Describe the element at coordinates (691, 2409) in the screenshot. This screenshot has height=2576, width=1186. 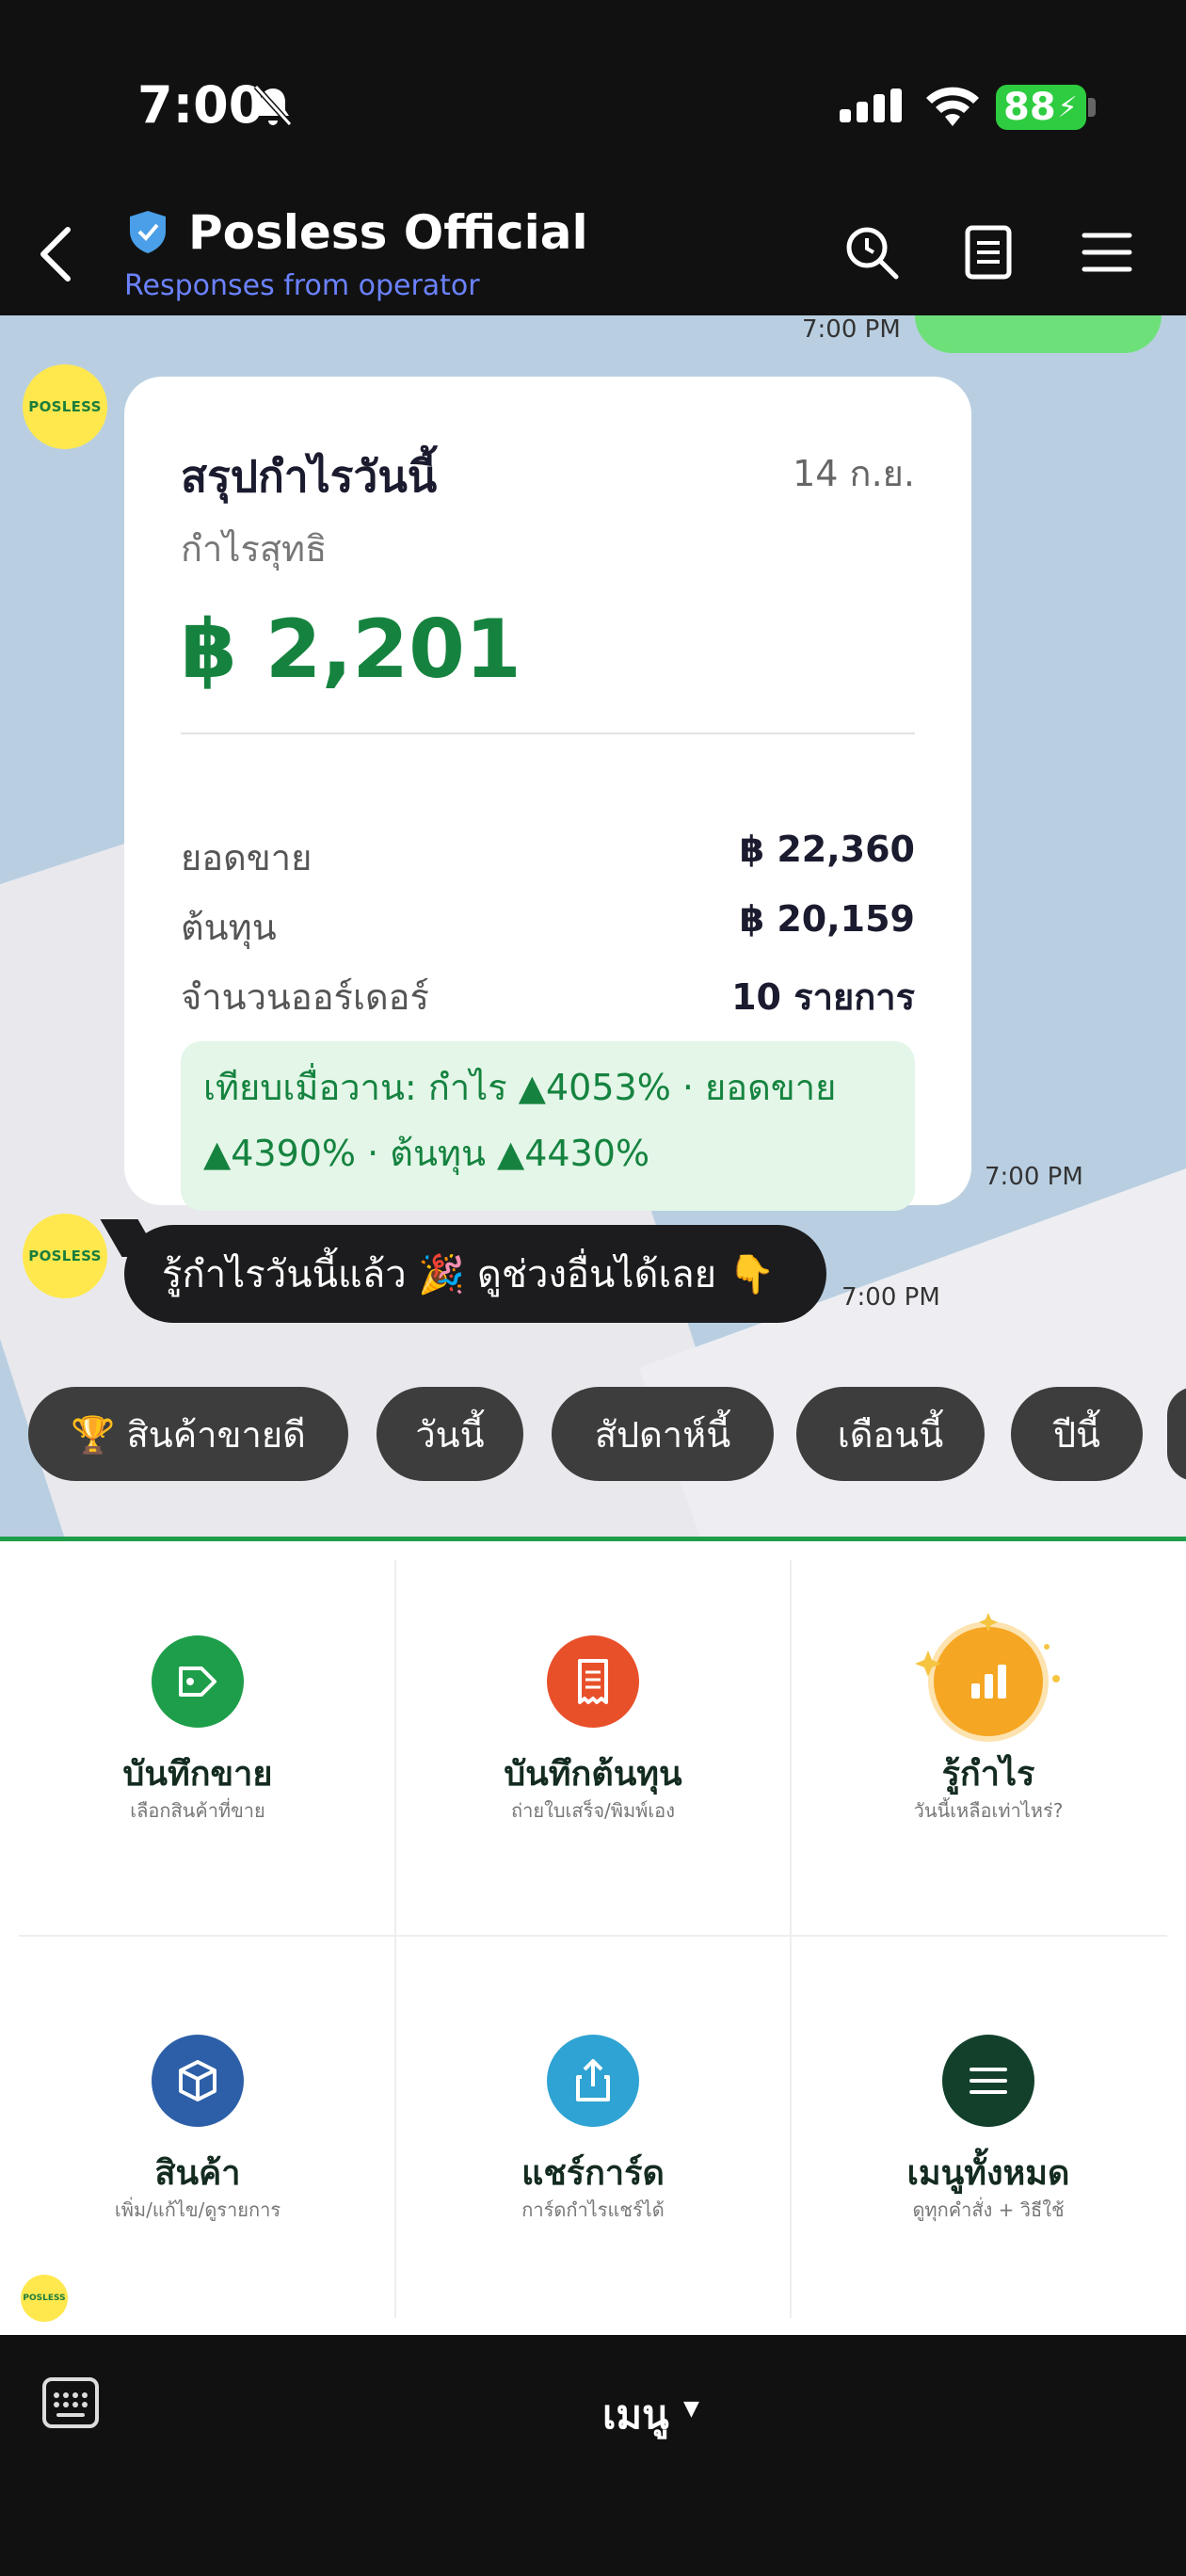
I see `chevron-down-icon: ▼` at that location.